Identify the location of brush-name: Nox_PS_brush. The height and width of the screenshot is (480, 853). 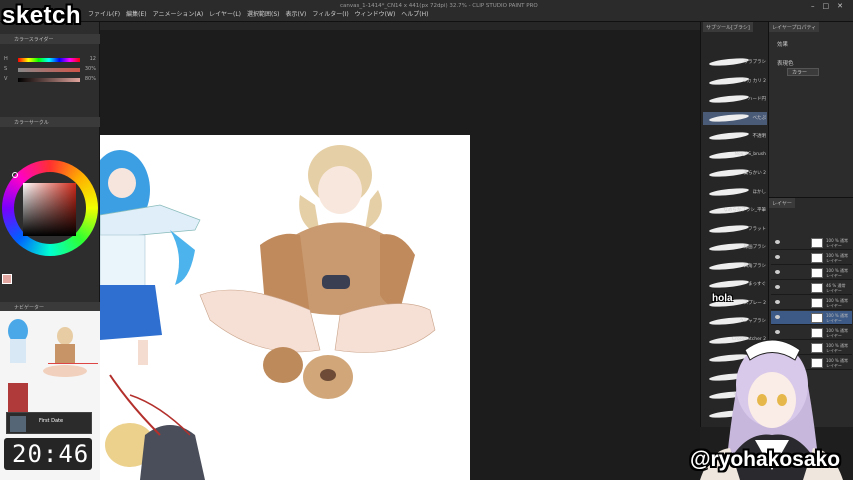
(750, 154).